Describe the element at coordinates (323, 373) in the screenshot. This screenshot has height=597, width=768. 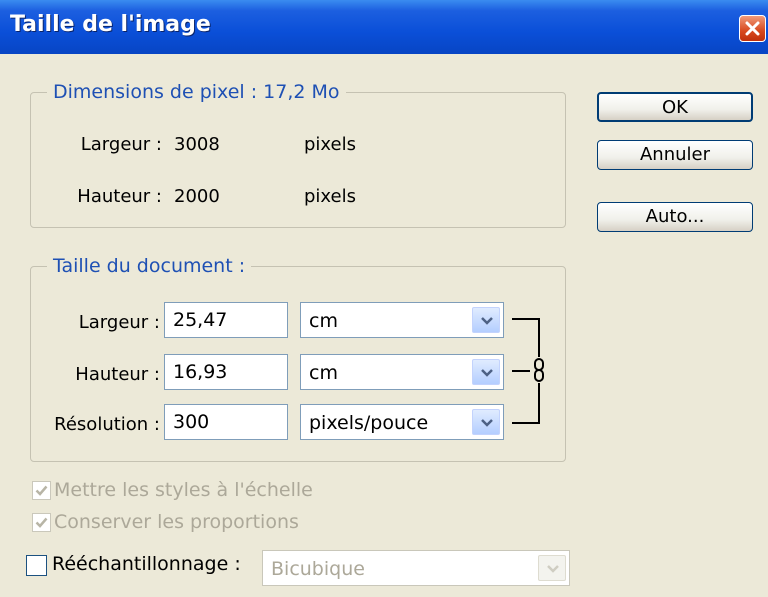
I see `doc-height-unit-value: cm` at that location.